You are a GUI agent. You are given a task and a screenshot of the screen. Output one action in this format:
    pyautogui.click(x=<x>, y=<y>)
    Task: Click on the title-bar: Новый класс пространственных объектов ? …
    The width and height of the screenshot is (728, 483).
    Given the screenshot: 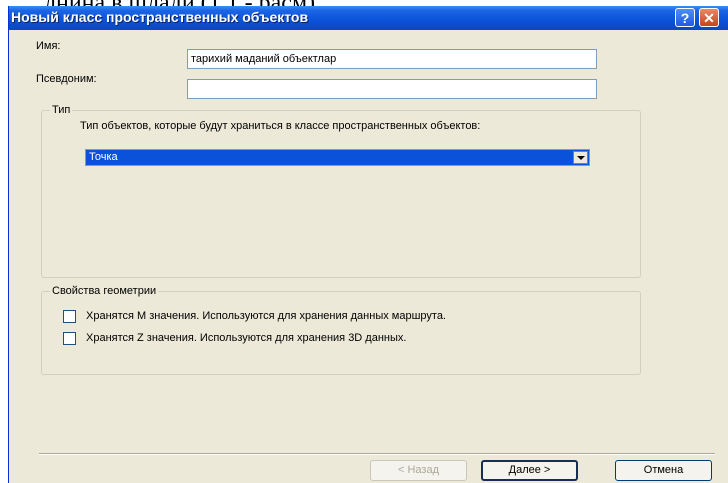 What is the action you would take?
    pyautogui.click(x=368, y=18)
    